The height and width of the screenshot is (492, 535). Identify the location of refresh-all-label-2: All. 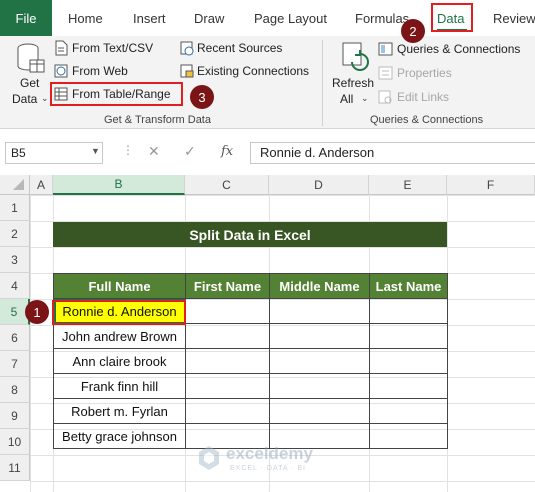
(347, 99).